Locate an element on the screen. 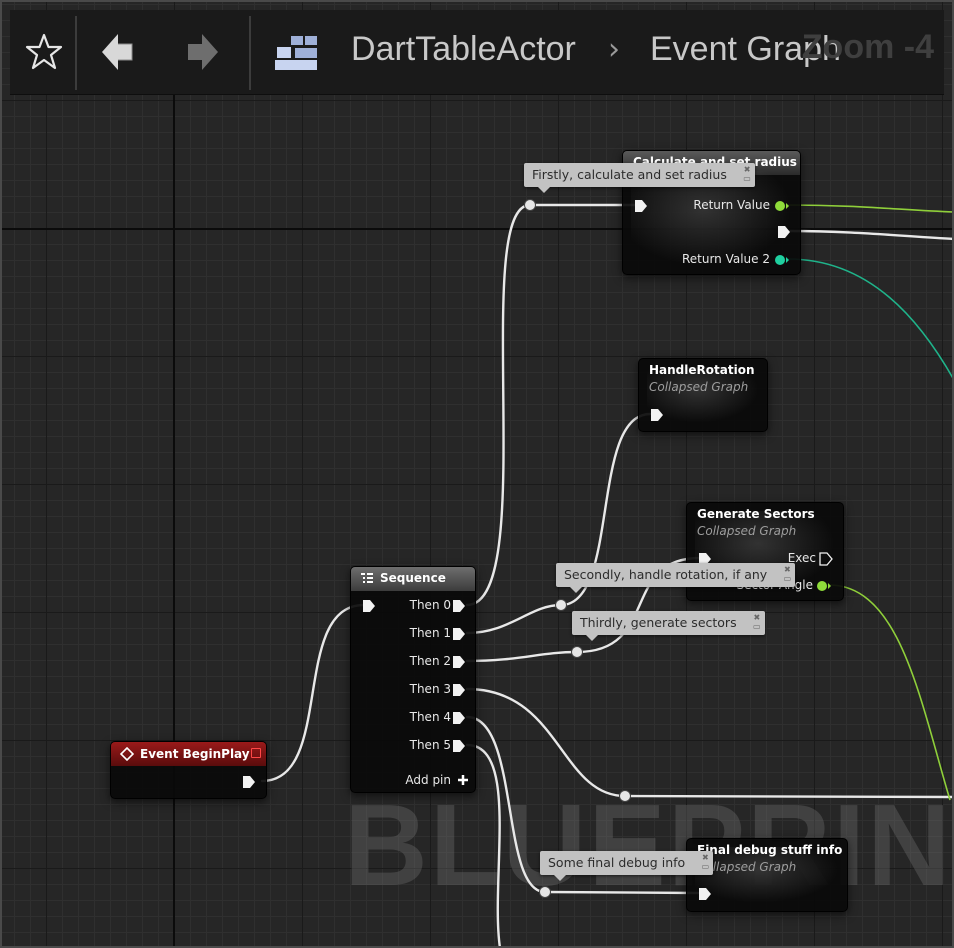  final-debug-node: Final debug stuff info Collapsed Graph is located at coordinates (767, 875).